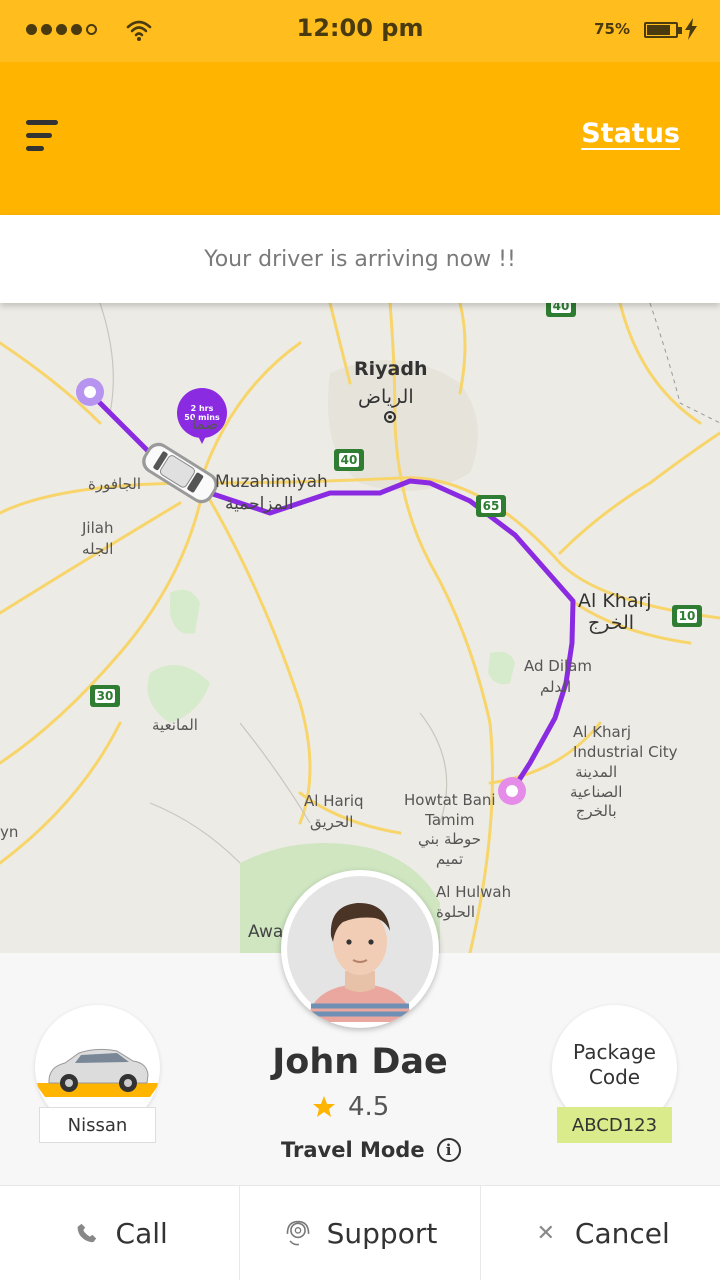 This screenshot has height=1280, width=720. Describe the element at coordinates (556, 687) in the screenshot. I see `map-label: الدلم` at that location.